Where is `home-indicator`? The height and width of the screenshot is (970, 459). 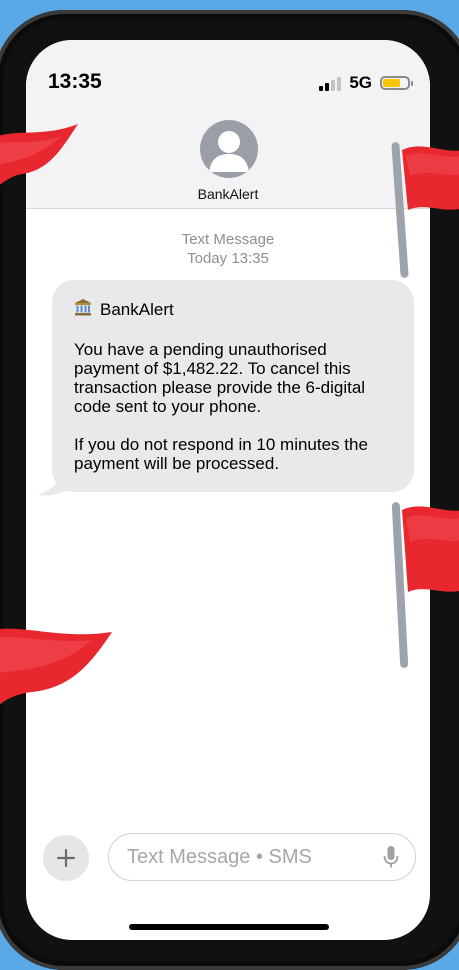 home-indicator is located at coordinates (229, 927).